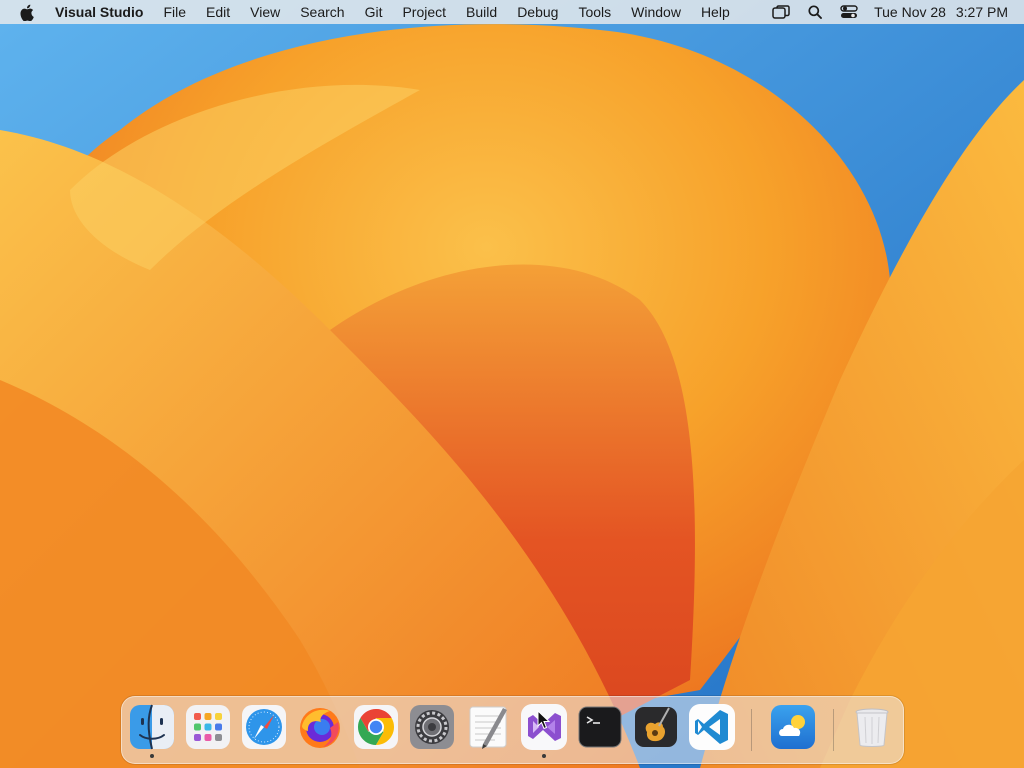 This screenshot has height=768, width=1024. Describe the element at coordinates (537, 12) in the screenshot. I see `menu-debug: Debug` at that location.